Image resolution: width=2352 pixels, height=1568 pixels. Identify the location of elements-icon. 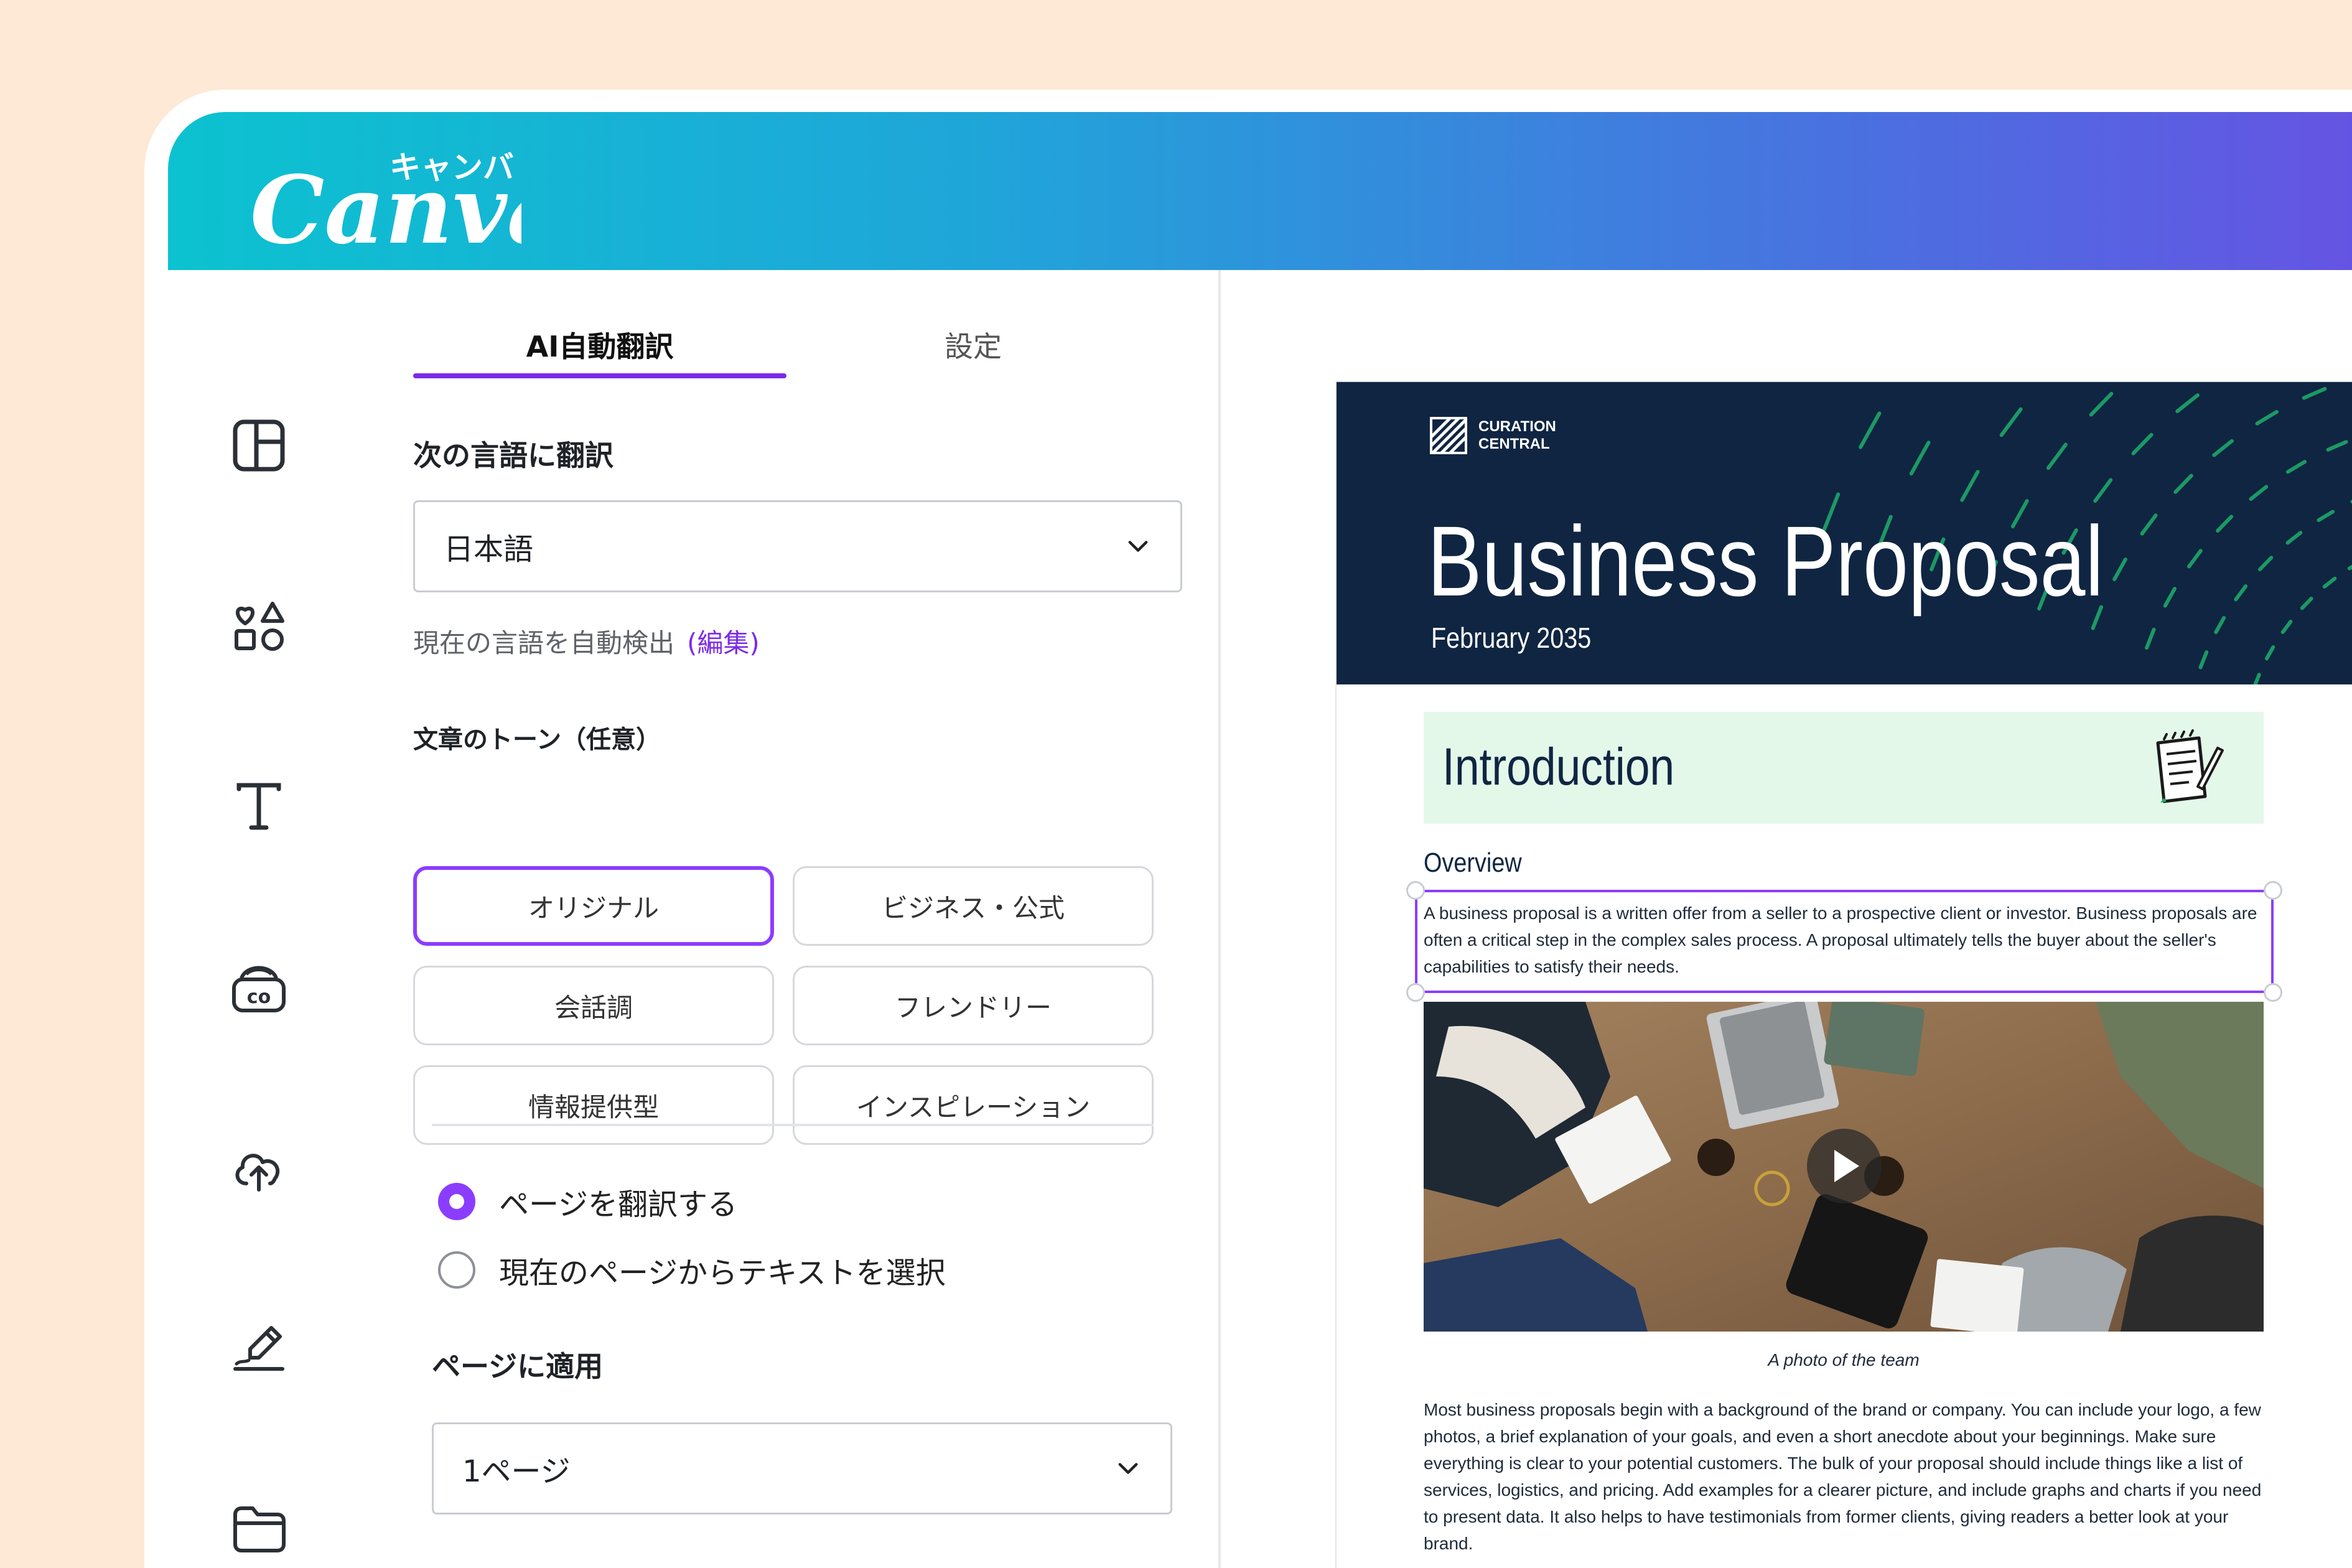
(259, 626).